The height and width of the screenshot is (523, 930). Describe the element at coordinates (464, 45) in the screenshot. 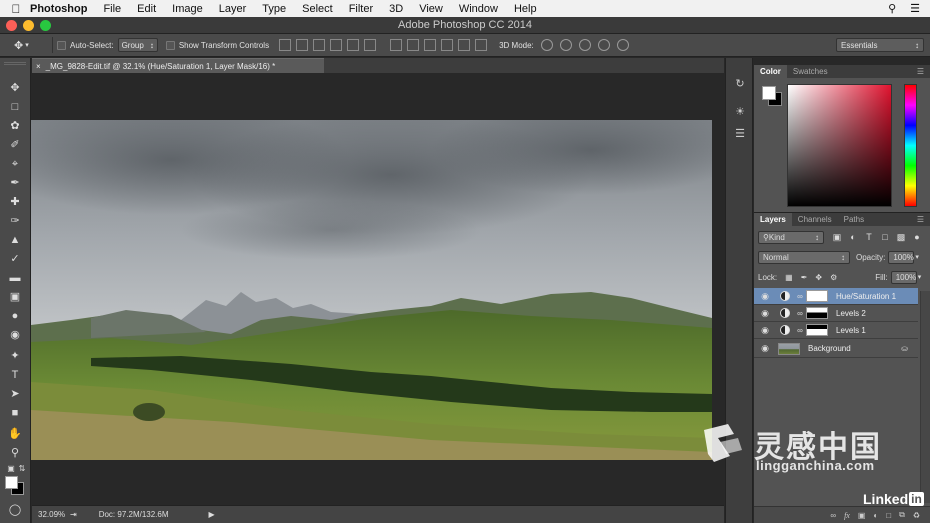

I see `distribute-hcenter-icon` at that location.